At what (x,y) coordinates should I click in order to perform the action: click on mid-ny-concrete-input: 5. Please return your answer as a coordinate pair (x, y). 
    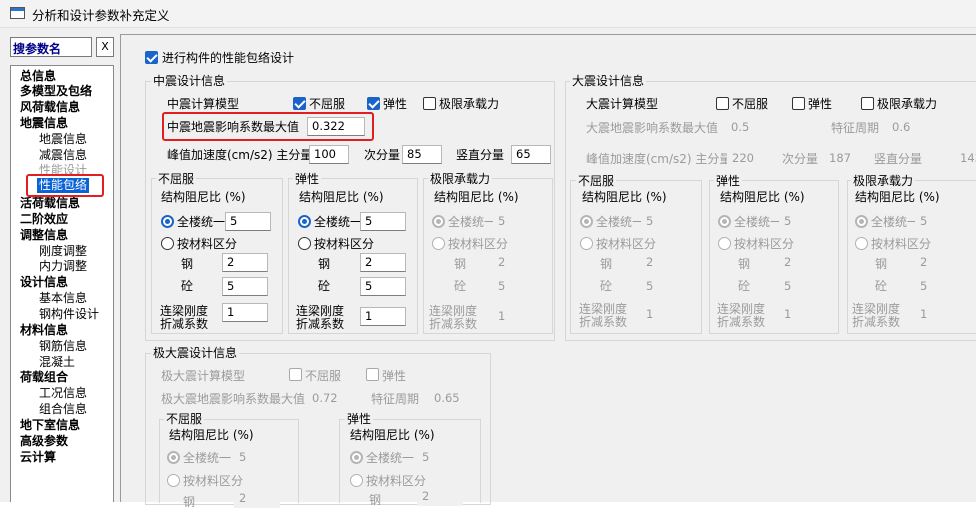
    Looking at the image, I should click on (245, 286).